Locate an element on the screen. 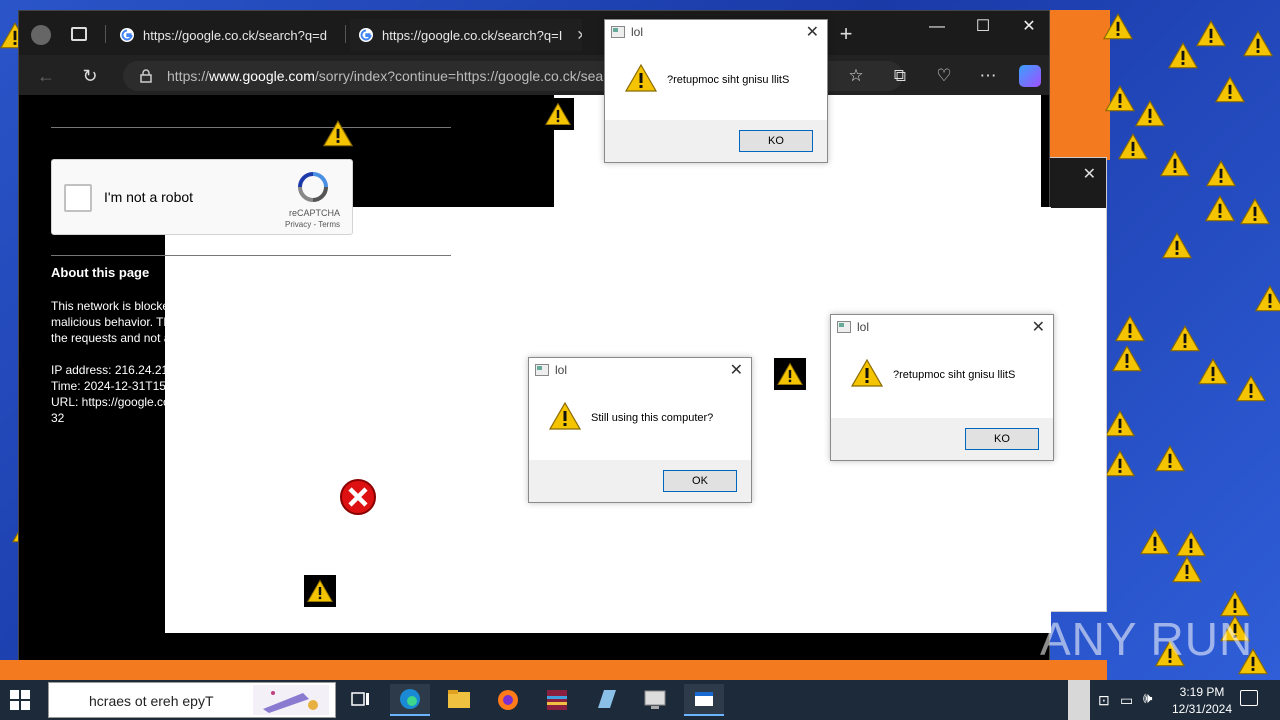  show-hidden-area is located at coordinates (1079, 700).